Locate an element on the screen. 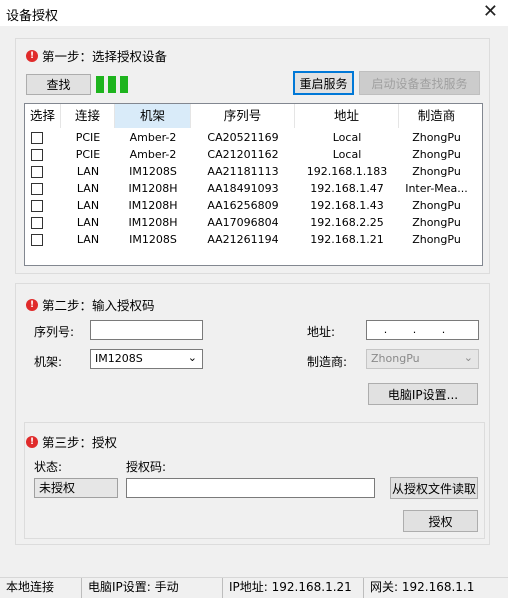  title-bar: 设备授权 ✕ is located at coordinates (254, 13).